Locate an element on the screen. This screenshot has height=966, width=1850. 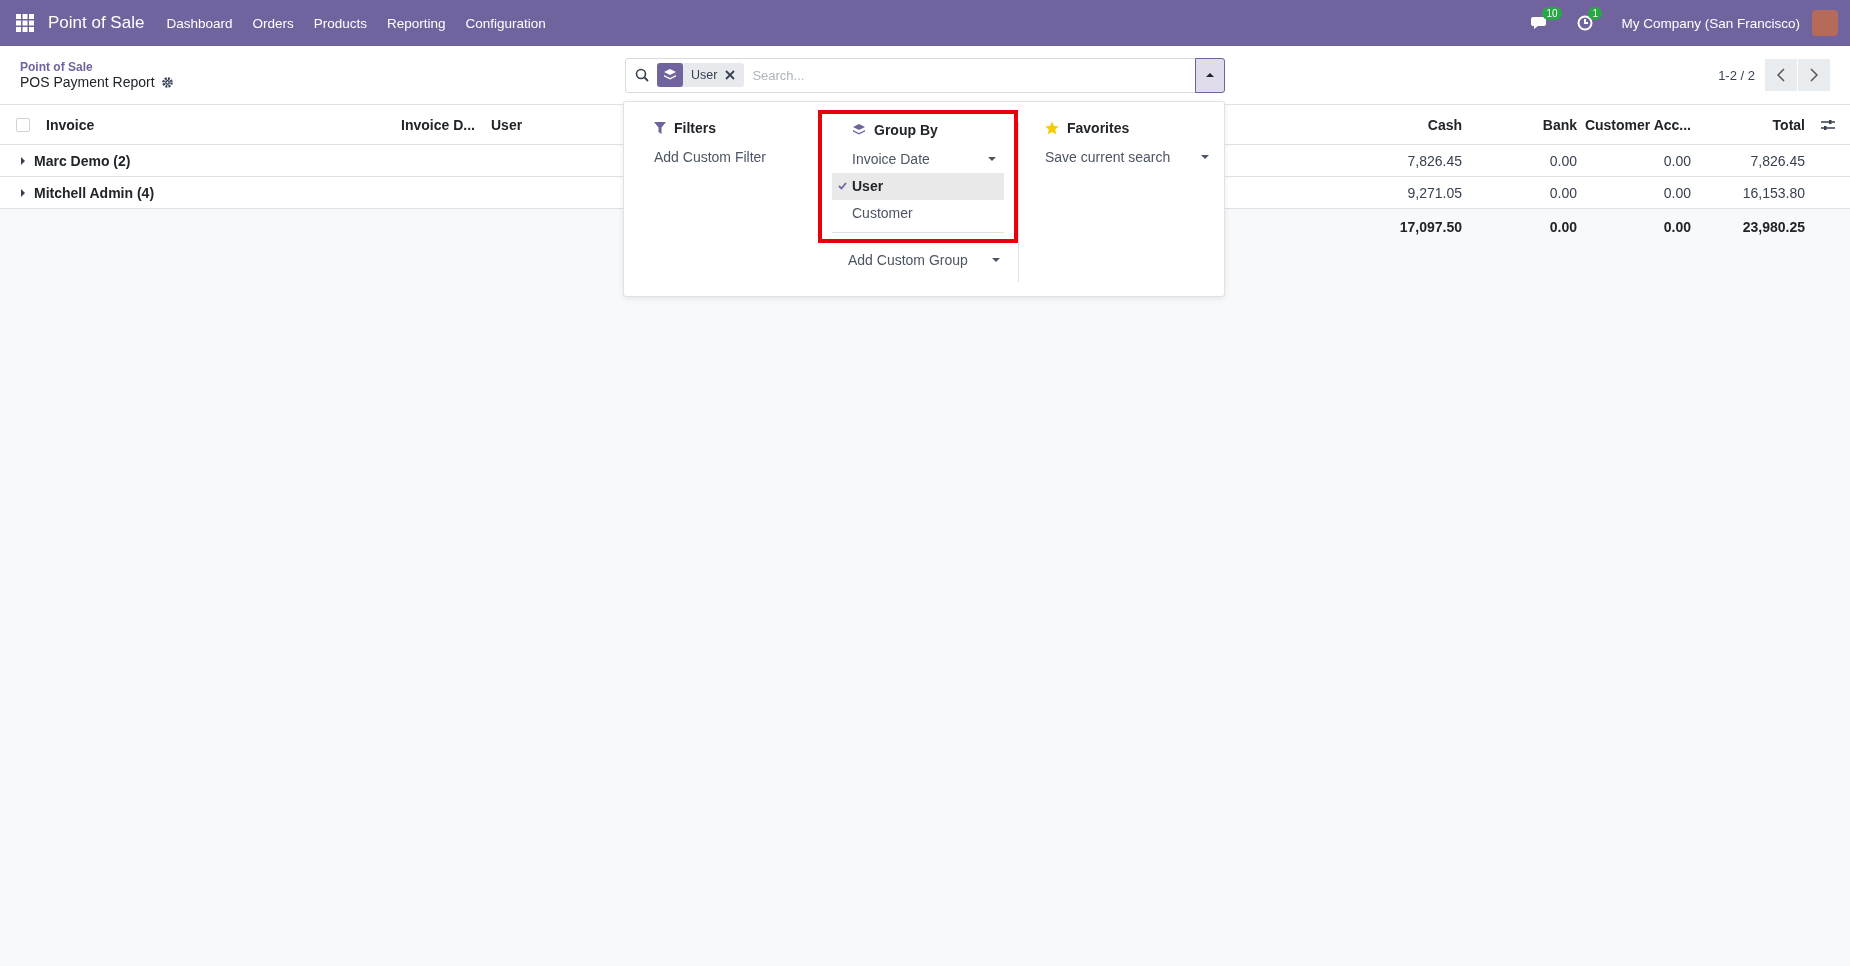
section-title: Group By is located at coordinates (906, 129).